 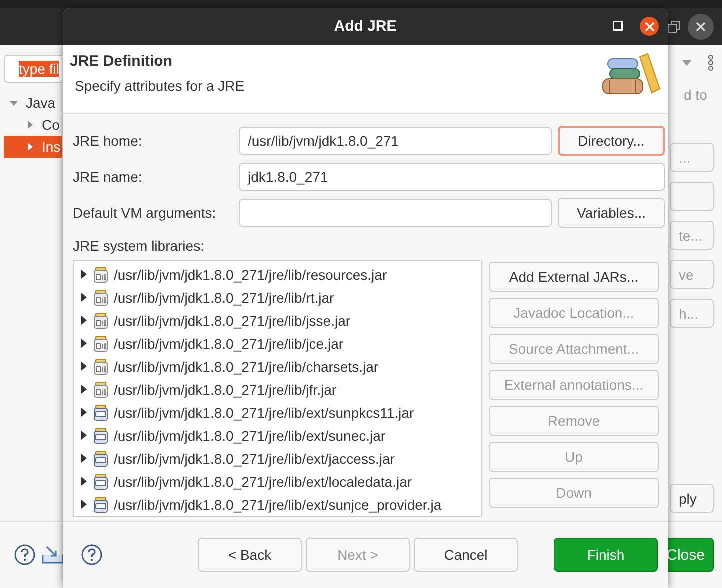 What do you see at coordinates (31, 103) in the screenshot?
I see `tree-item: Java` at bounding box center [31, 103].